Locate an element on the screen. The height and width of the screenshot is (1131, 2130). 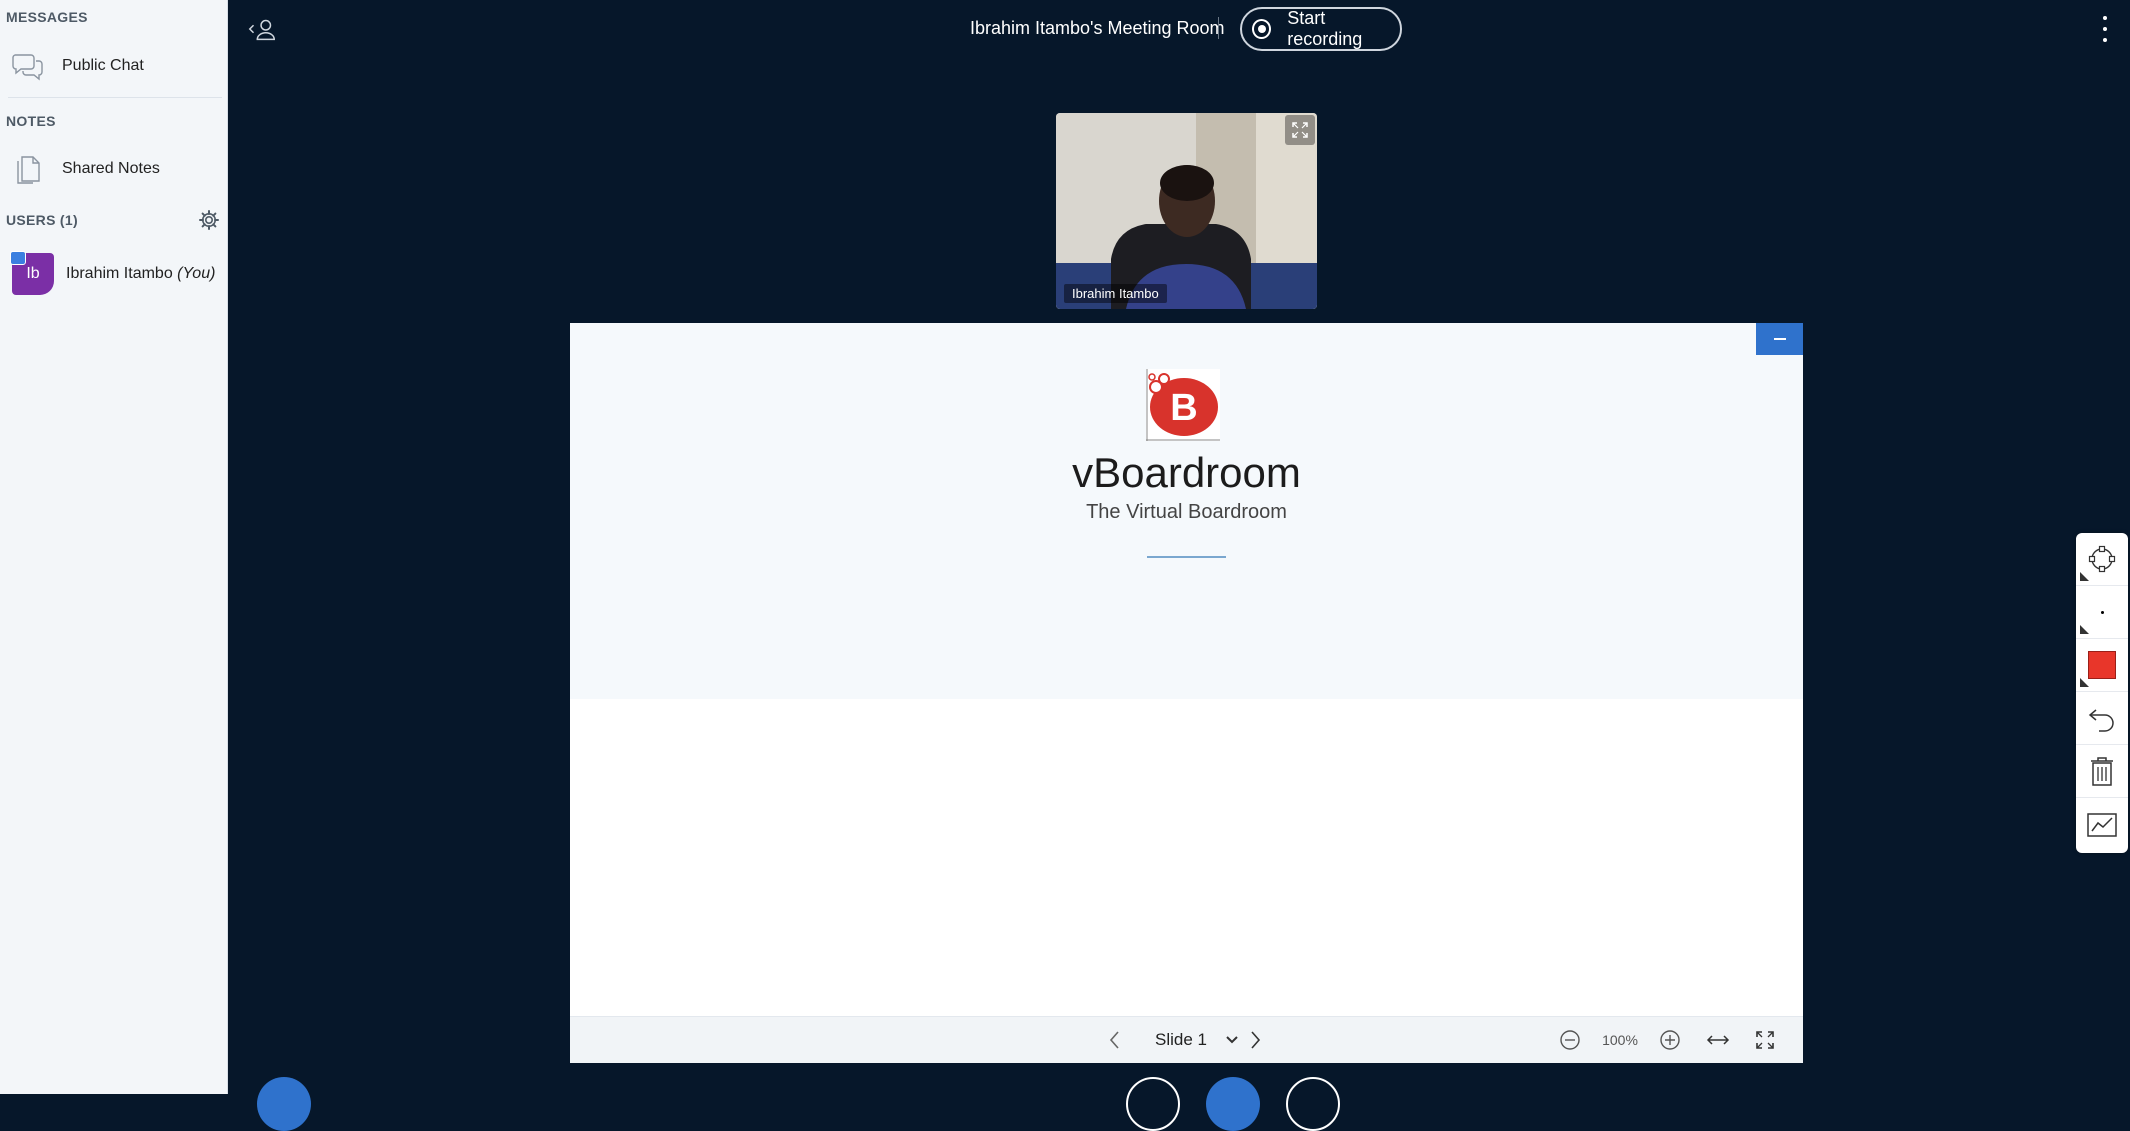
public-chat-label: Public Chat is located at coordinates (103, 65).